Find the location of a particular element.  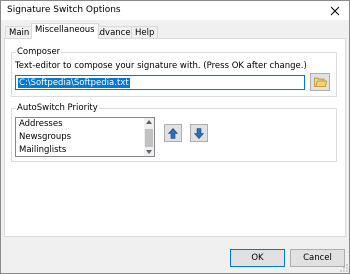

ok-button: OK is located at coordinates (257, 258).